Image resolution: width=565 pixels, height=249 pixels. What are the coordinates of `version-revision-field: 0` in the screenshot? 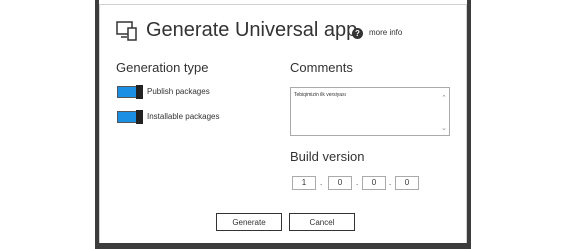 It's located at (407, 183).